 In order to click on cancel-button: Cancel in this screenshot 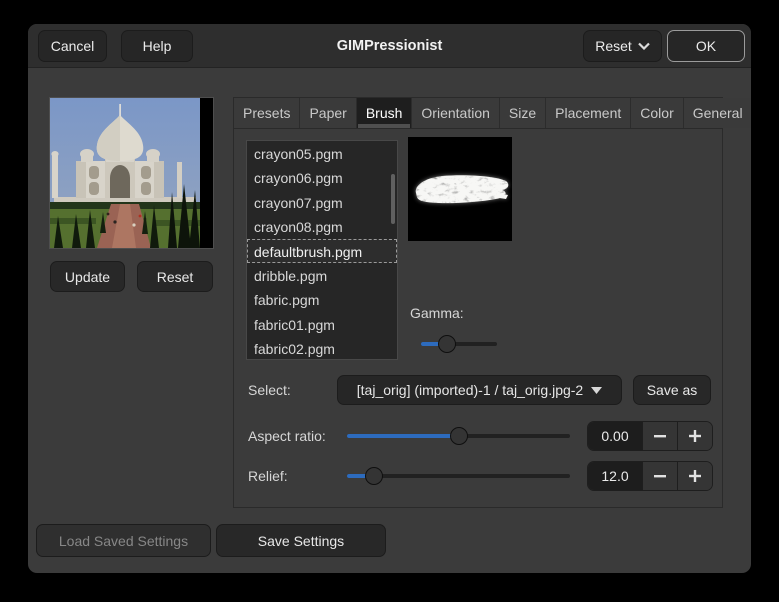, I will do `click(72, 46)`.